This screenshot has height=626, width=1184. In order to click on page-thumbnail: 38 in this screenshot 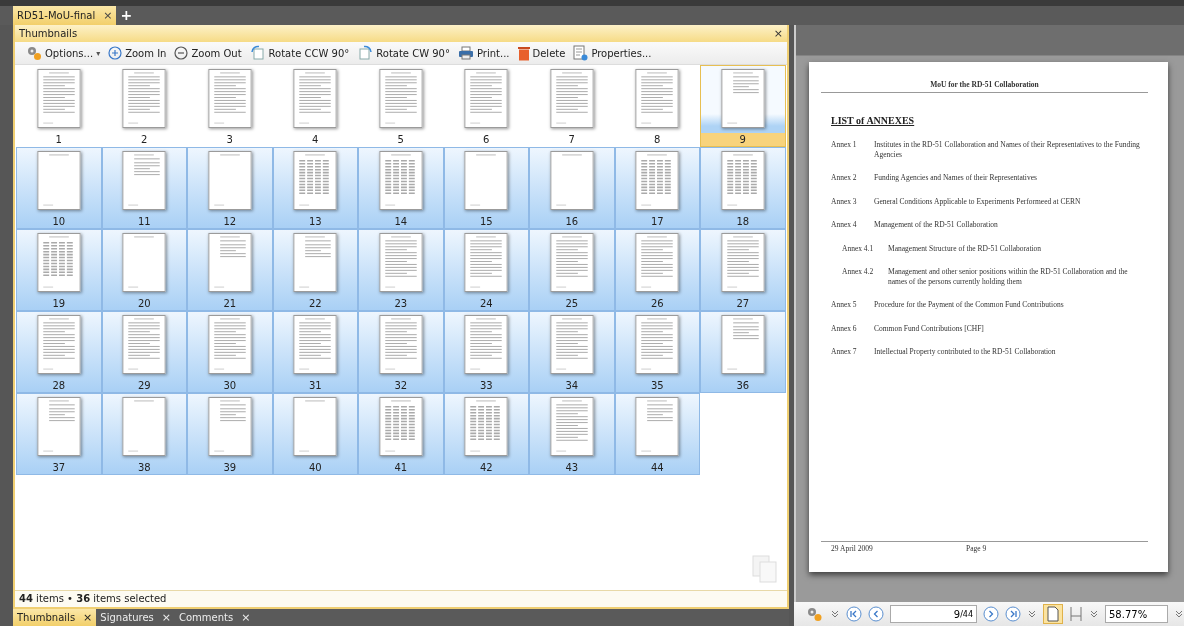, I will do `click(144, 434)`.